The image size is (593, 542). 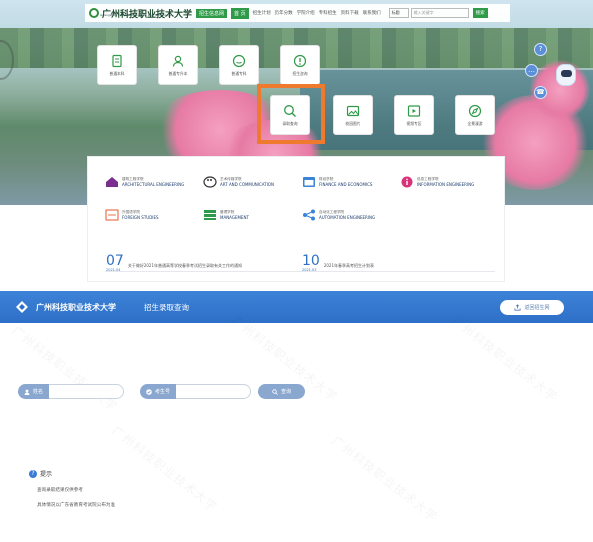 What do you see at coordinates (311, 261) in the screenshot?
I see `news-day: 10` at bounding box center [311, 261].